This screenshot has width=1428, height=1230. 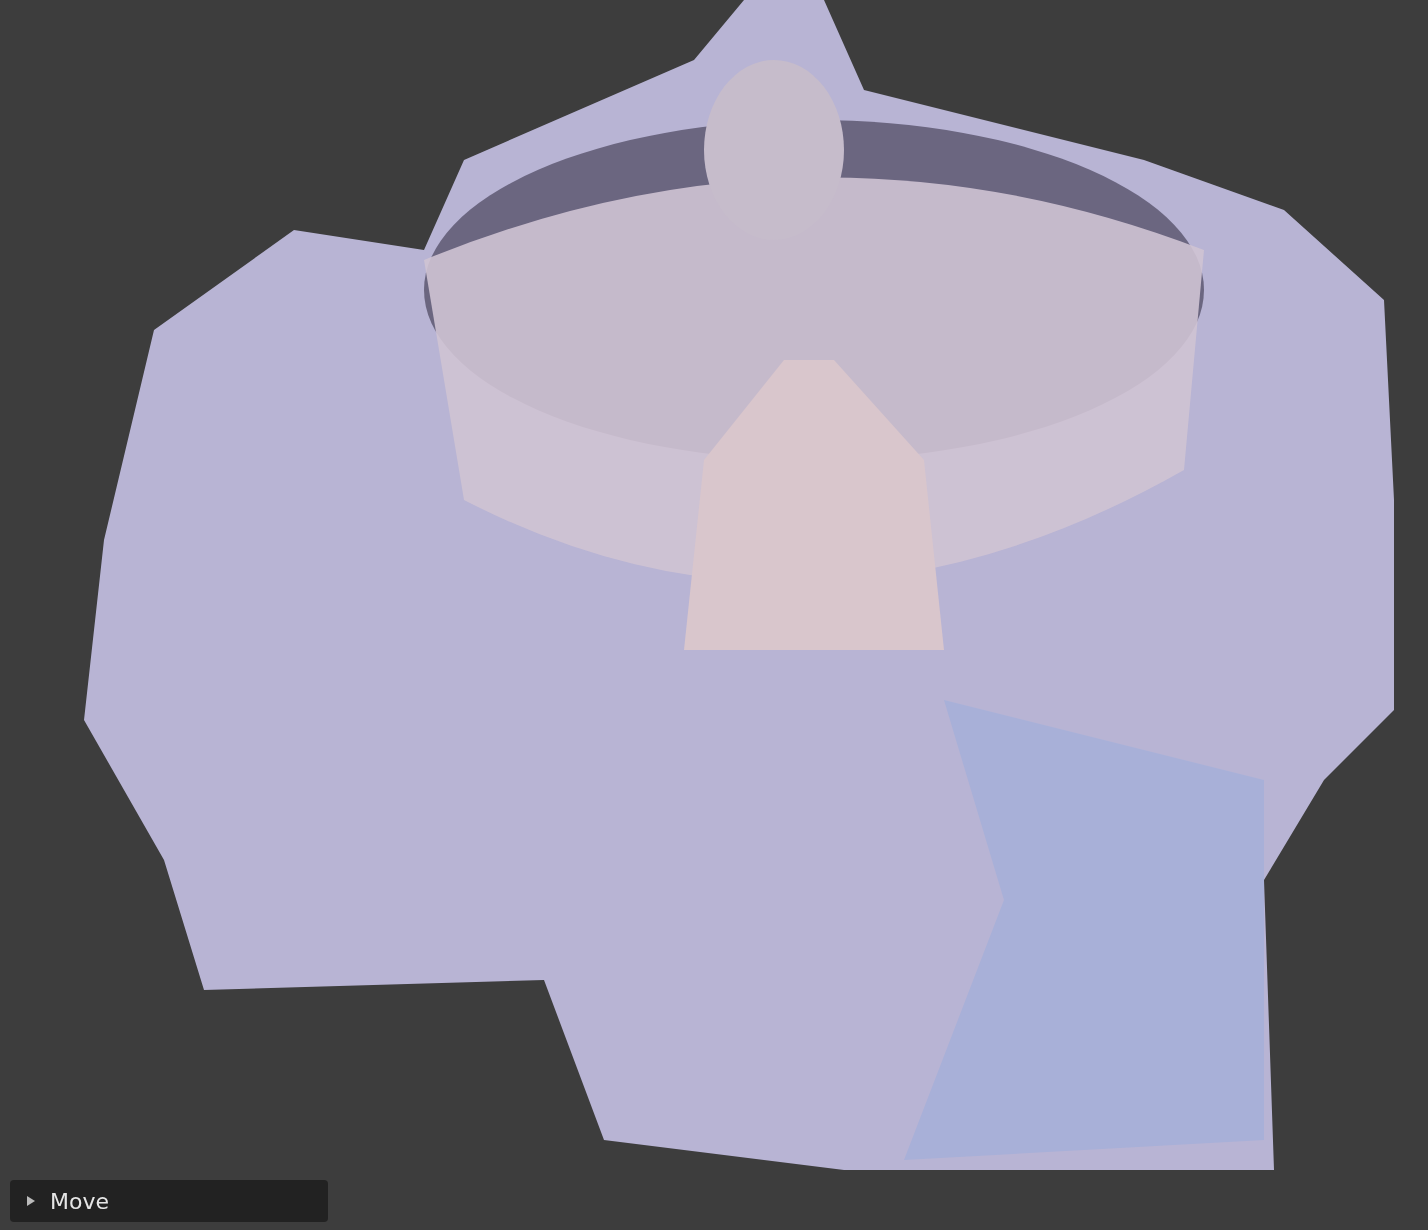 What do you see at coordinates (169, 1201) in the screenshot?
I see `operator-panel-header: Move` at bounding box center [169, 1201].